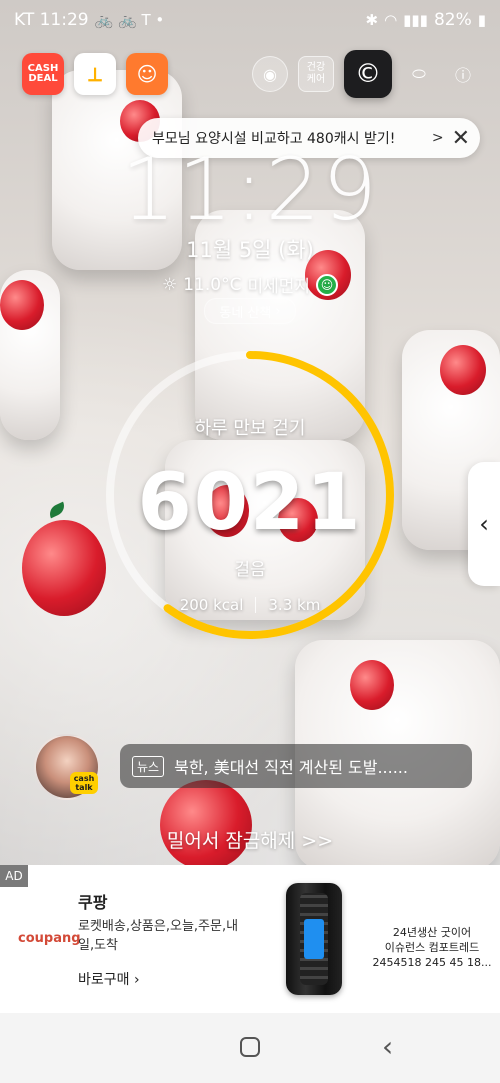 Image resolution: width=500 pixels, height=1083 pixels. I want to click on yellow-app-icon: ⟂, so click(95, 74).